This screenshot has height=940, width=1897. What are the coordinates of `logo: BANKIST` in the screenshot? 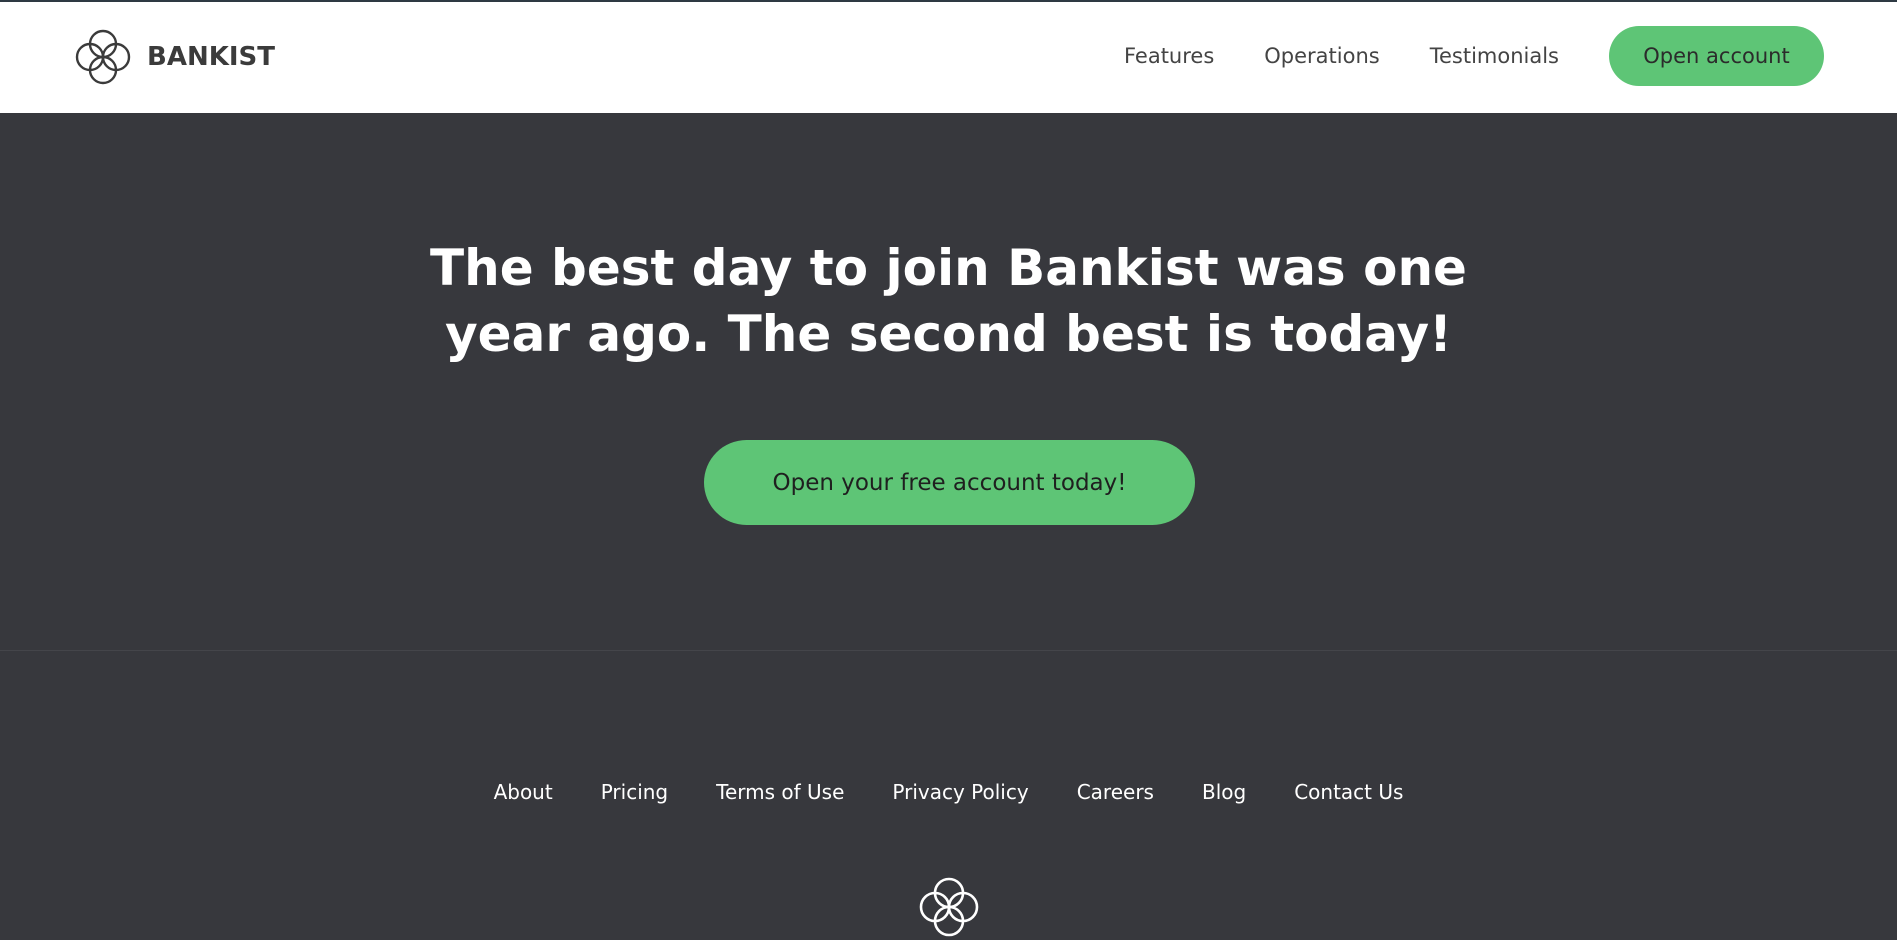 It's located at (174, 57).